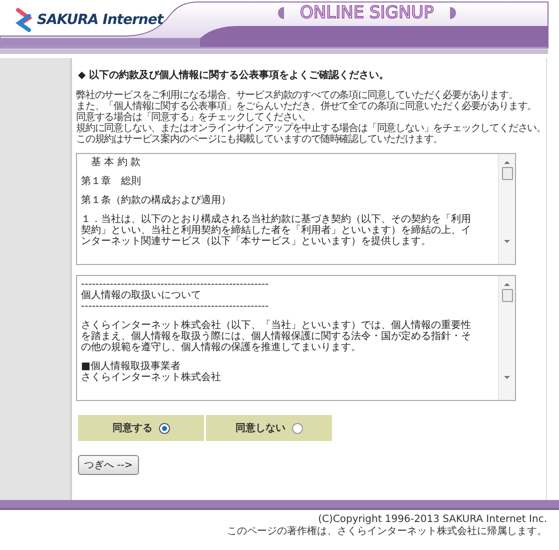  I want to click on page-title: ONLINE SIGNUP, so click(367, 13).